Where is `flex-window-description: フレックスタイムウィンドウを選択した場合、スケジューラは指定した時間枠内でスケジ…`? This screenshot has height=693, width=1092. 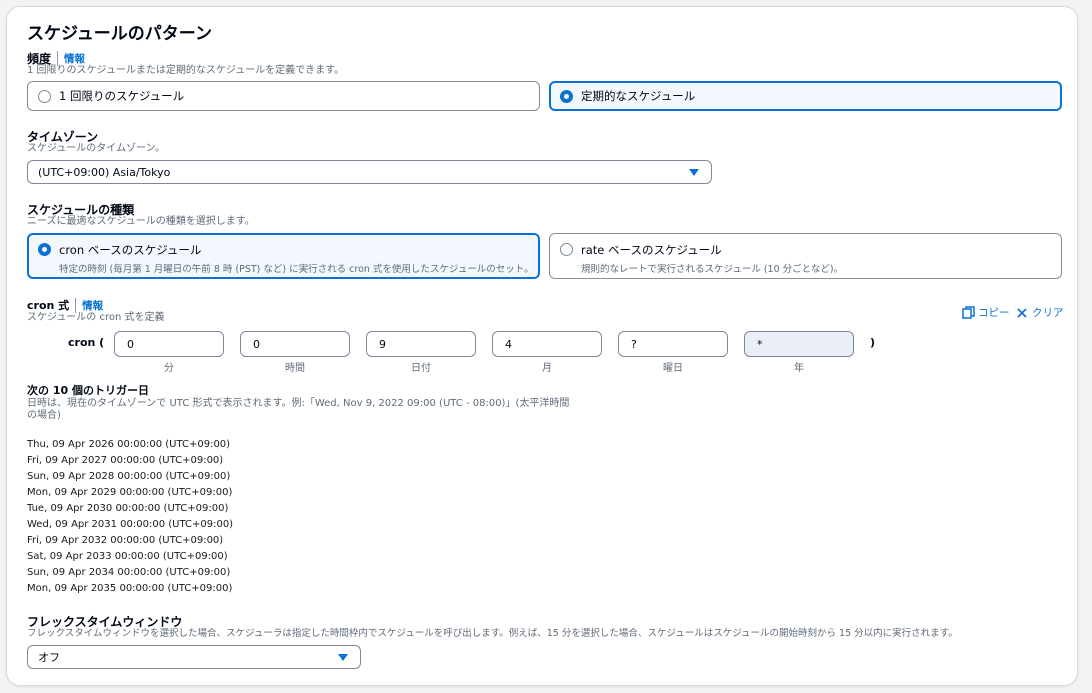 flex-window-description: フレックスタイムウィンドウを選択した場合、スケジューラは指定した時間枠内でスケジ… is located at coordinates (492, 633).